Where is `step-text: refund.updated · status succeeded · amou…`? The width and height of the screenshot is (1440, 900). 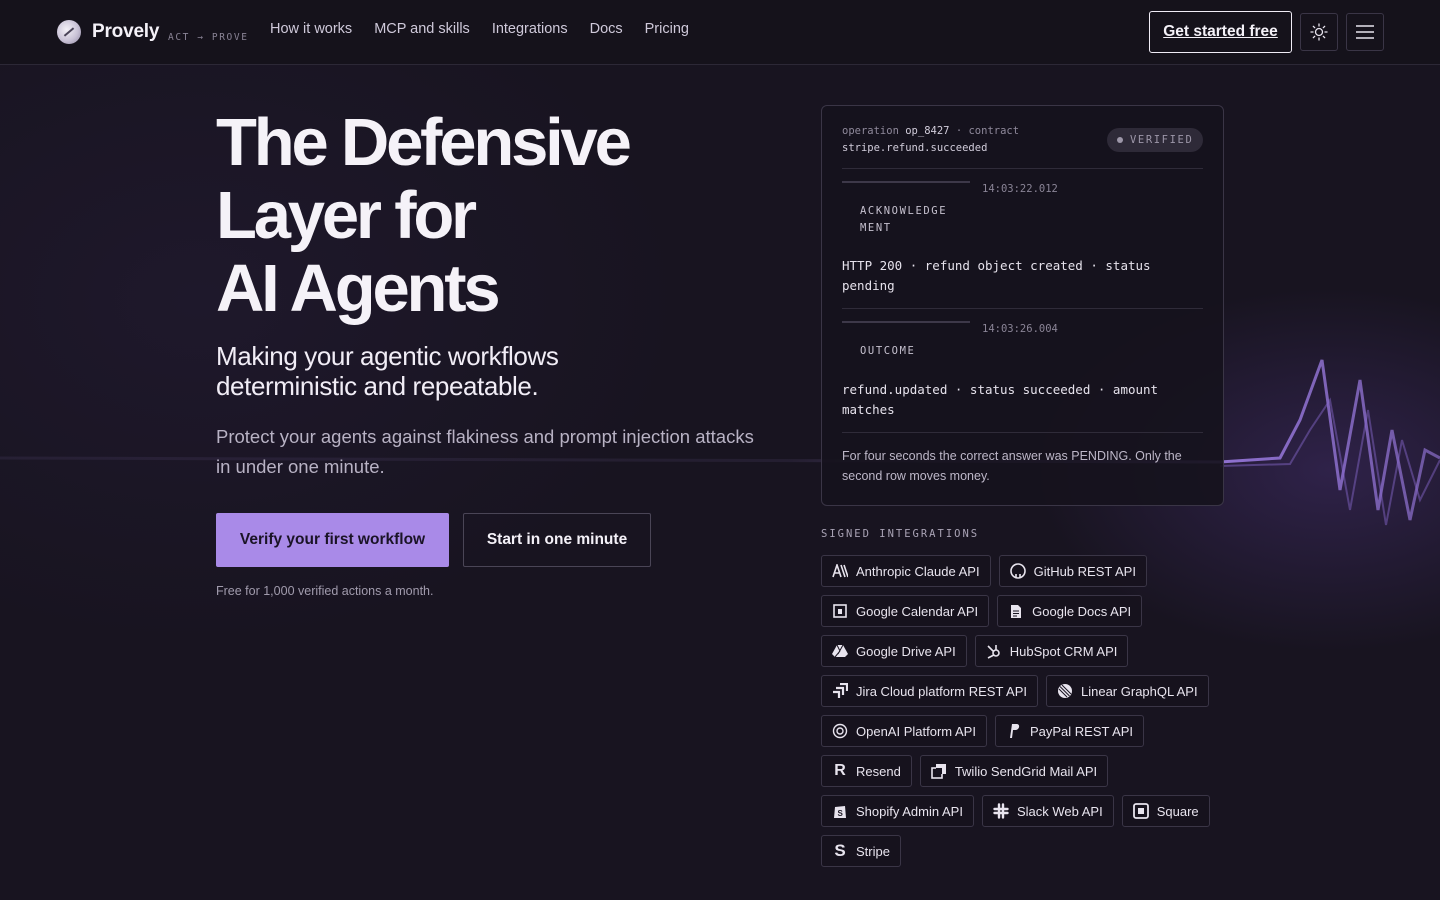 step-text: refund.updated · status succeeded · amou… is located at coordinates (1000, 399).